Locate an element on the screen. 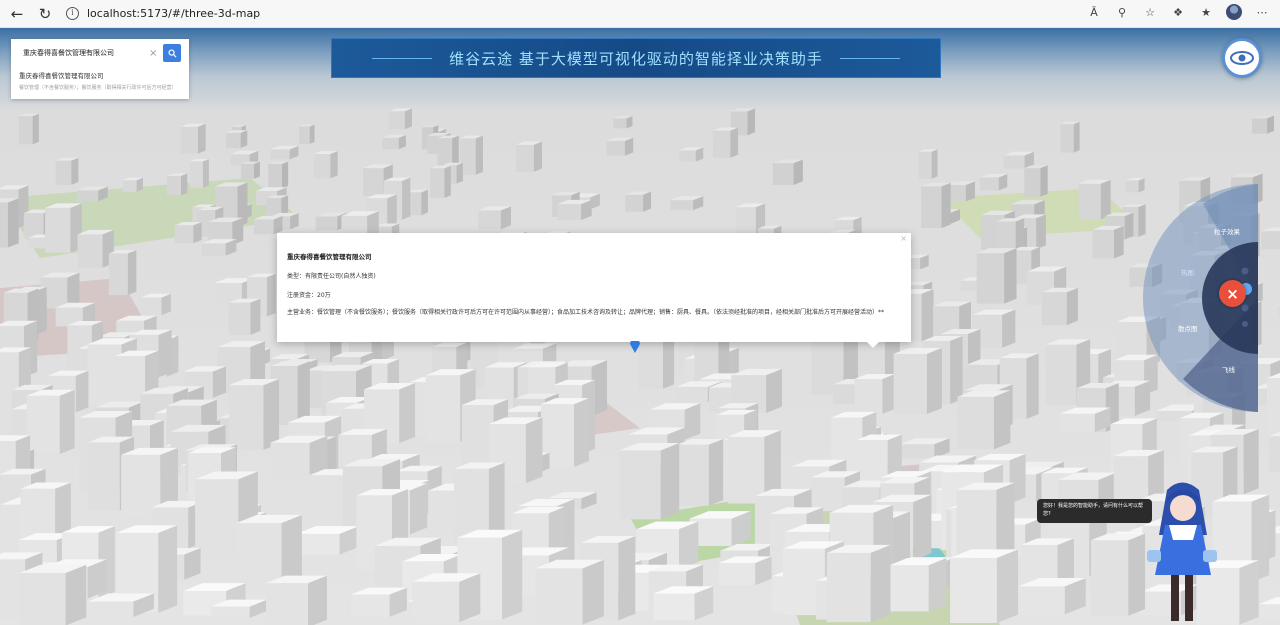 This screenshot has width=1280, height=625. popup-type: 类型：有限责任公司(自然人独资) is located at coordinates (331, 276).